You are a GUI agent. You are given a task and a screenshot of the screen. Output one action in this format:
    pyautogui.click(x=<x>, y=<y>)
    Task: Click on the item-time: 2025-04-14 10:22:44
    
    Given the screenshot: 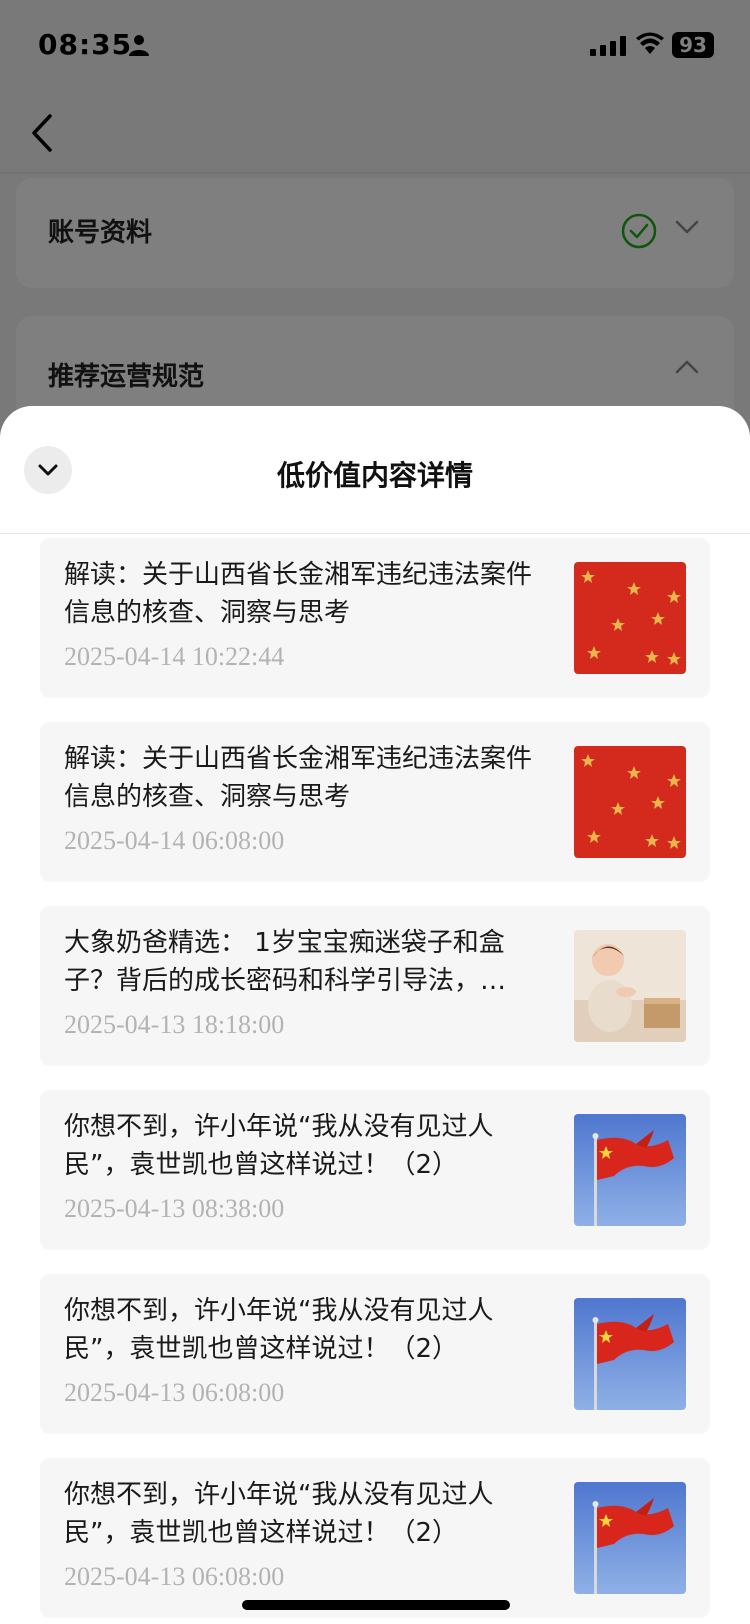 What is the action you would take?
    pyautogui.click(x=174, y=656)
    